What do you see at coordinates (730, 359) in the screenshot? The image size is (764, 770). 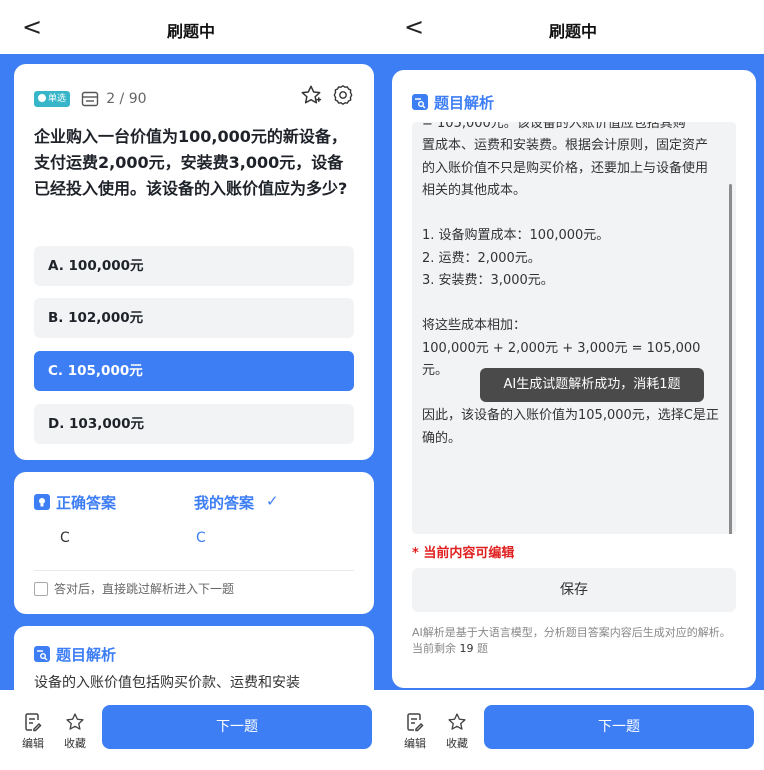 I see `scrollbar` at bounding box center [730, 359].